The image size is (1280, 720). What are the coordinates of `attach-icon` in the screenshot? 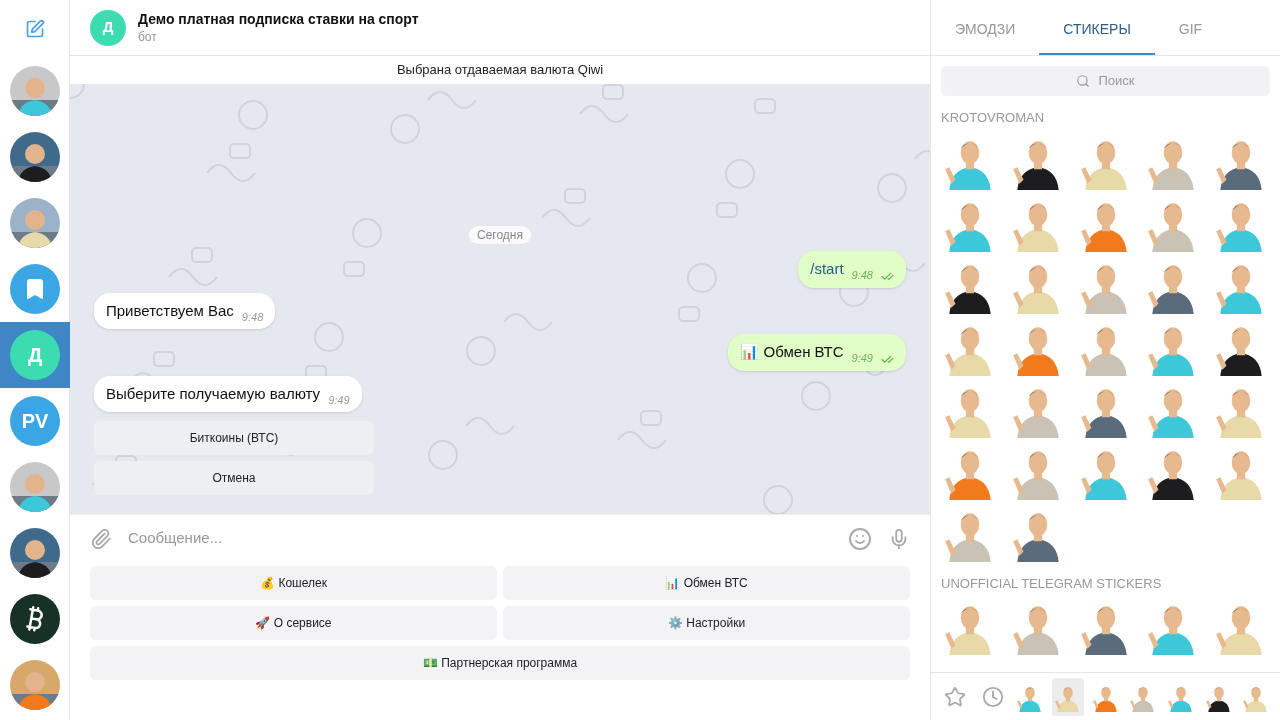 It's located at (101, 538).